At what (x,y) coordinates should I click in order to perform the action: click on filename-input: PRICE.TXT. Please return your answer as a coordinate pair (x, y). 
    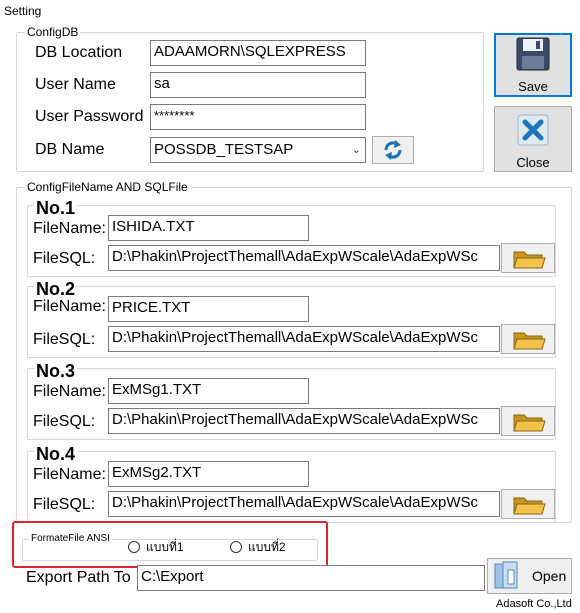
    Looking at the image, I should click on (208, 309).